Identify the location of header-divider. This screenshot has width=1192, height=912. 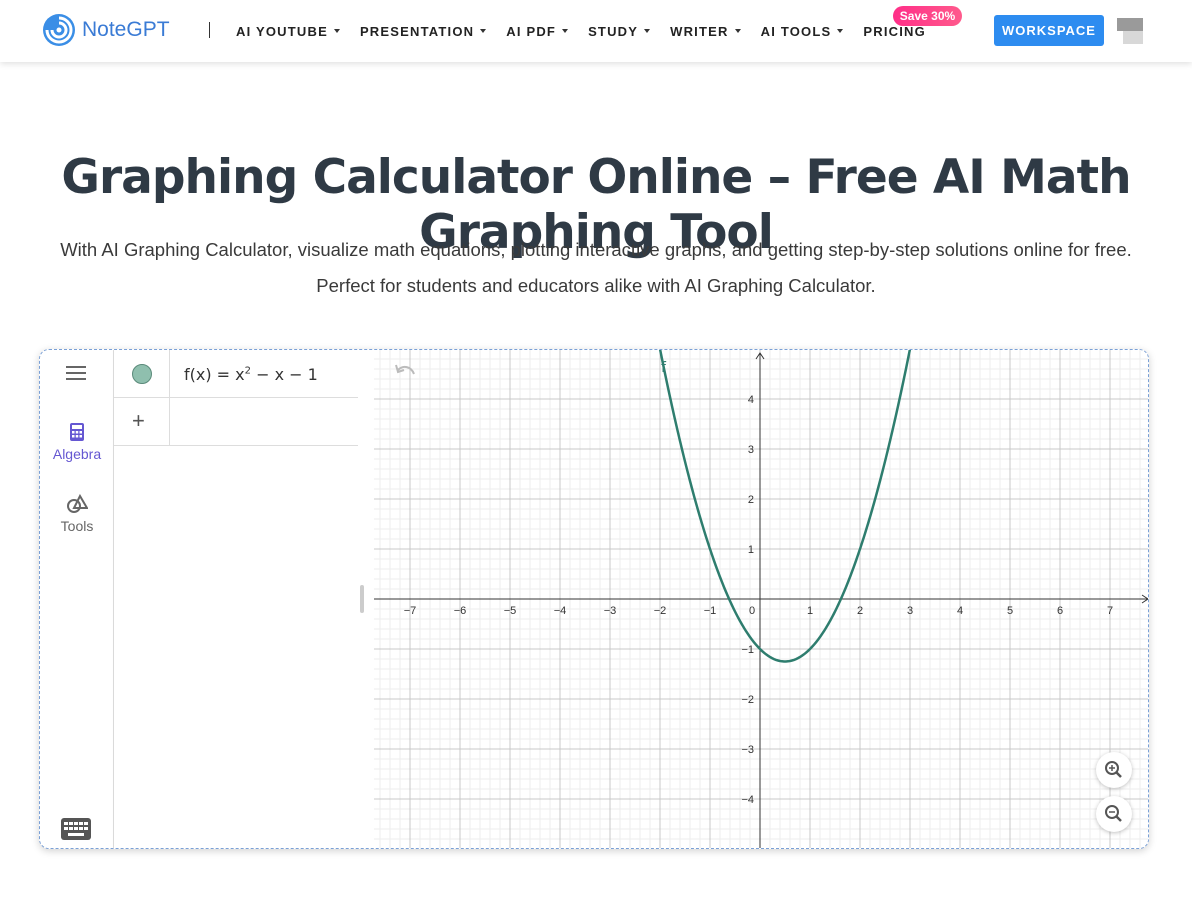
(209, 30).